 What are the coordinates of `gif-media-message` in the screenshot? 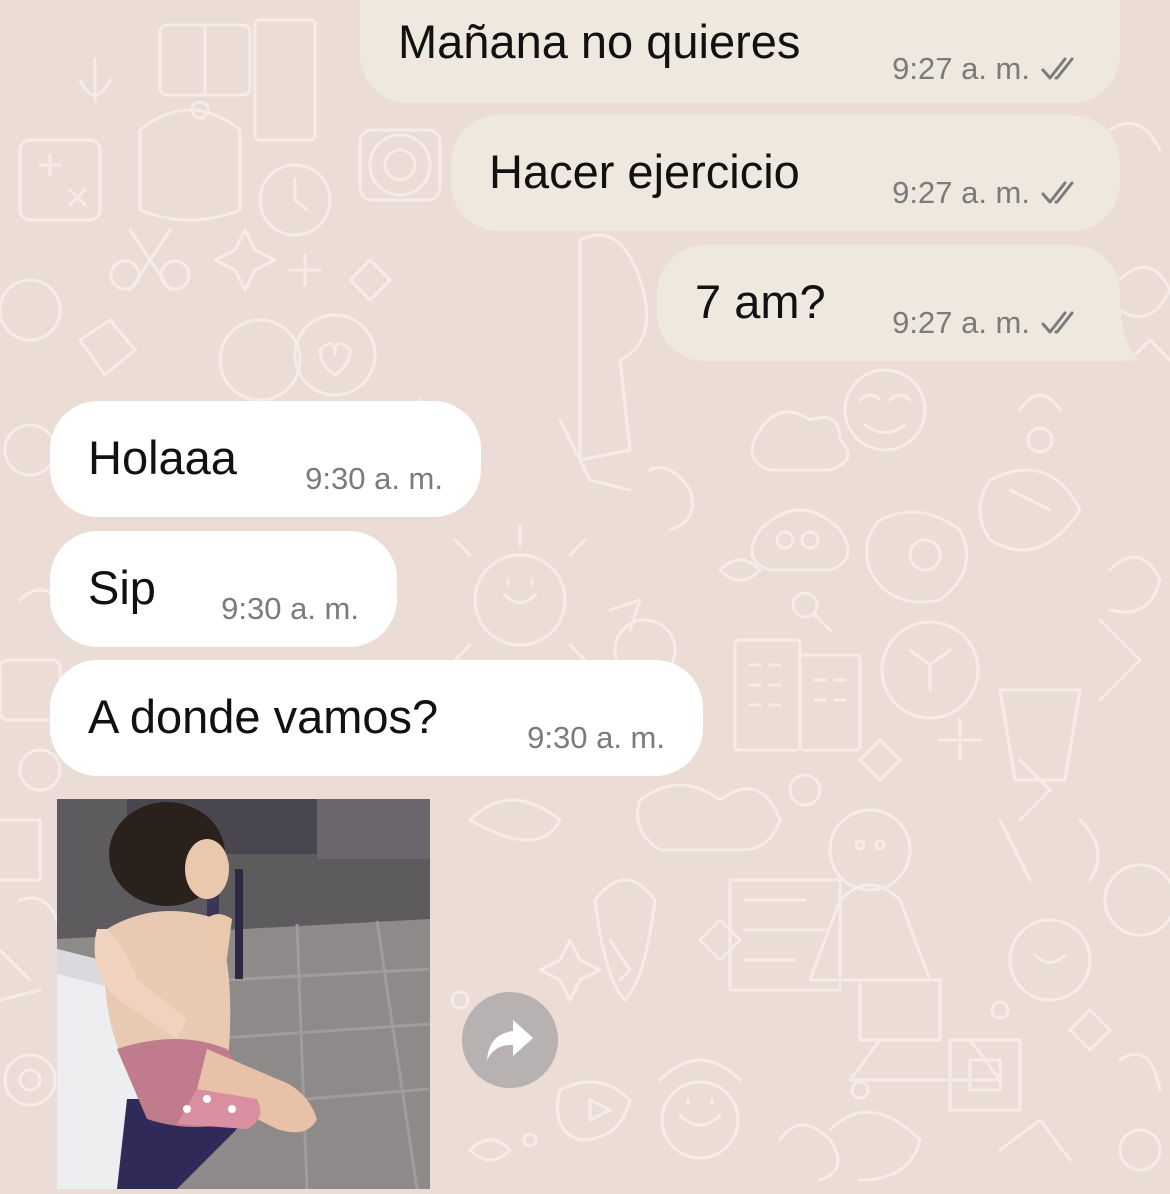 It's located at (243, 994).